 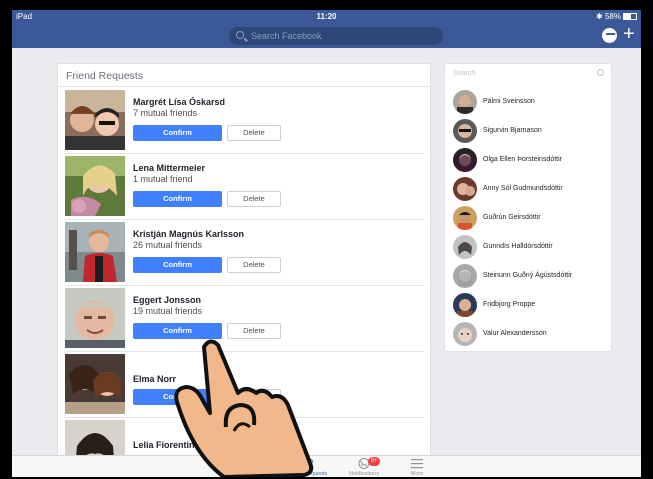 What do you see at coordinates (105, 76) in the screenshot?
I see `friend-requests-title: Friend Requests` at bounding box center [105, 76].